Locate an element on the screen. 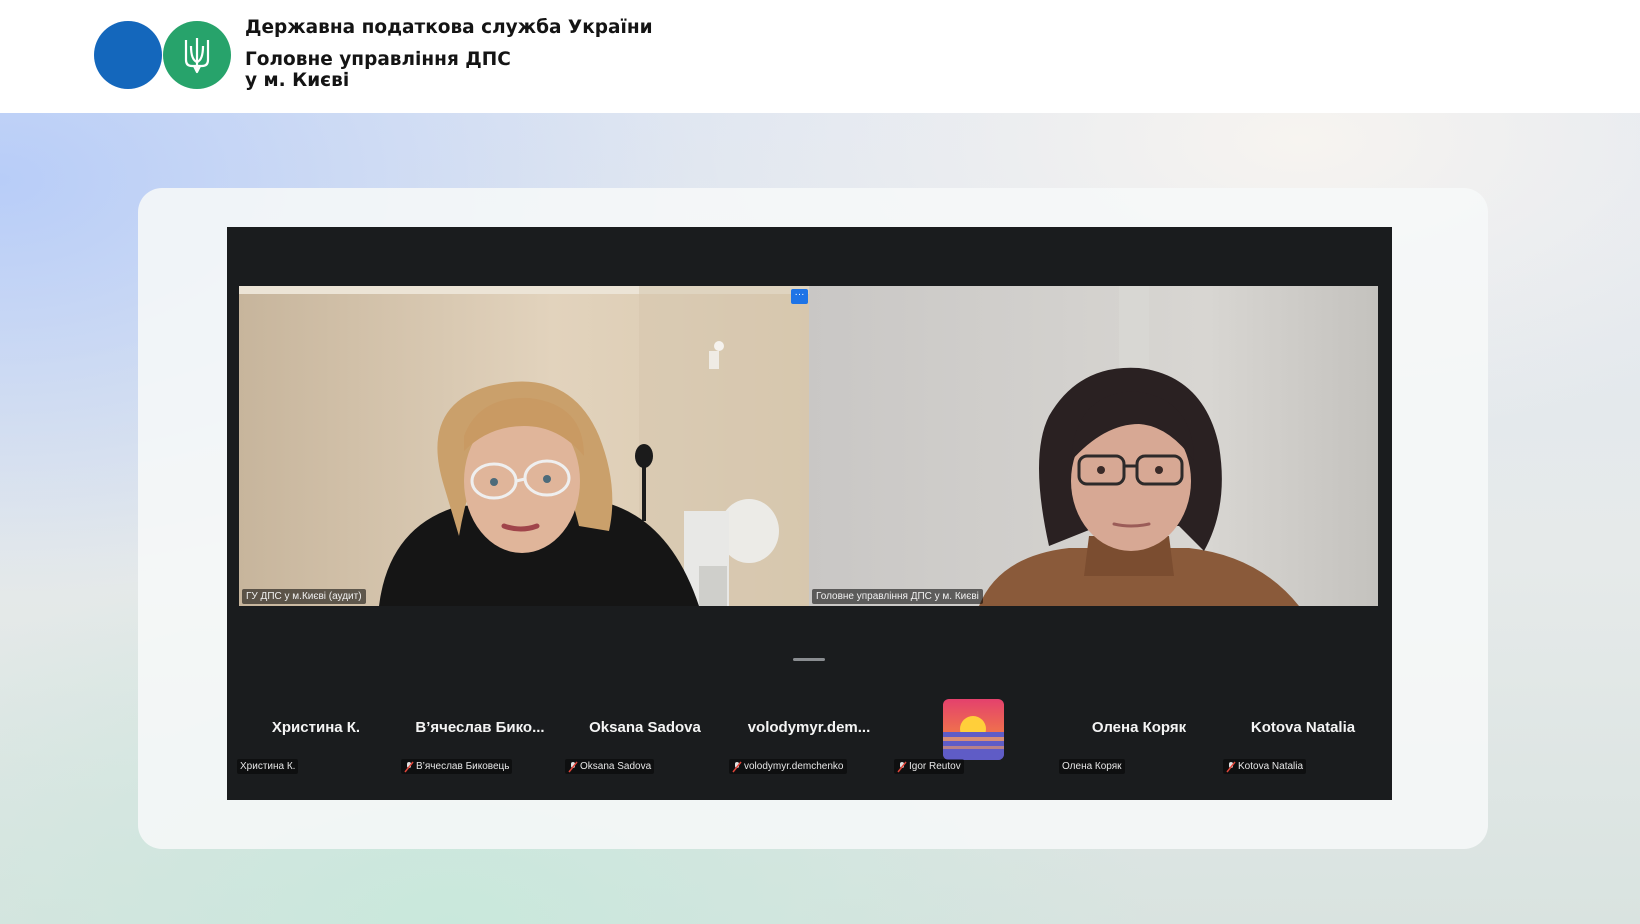 Image resolution: width=1640 pixels, height=924 pixels. strip-participant-name: Олена Коряк is located at coordinates (1139, 727).